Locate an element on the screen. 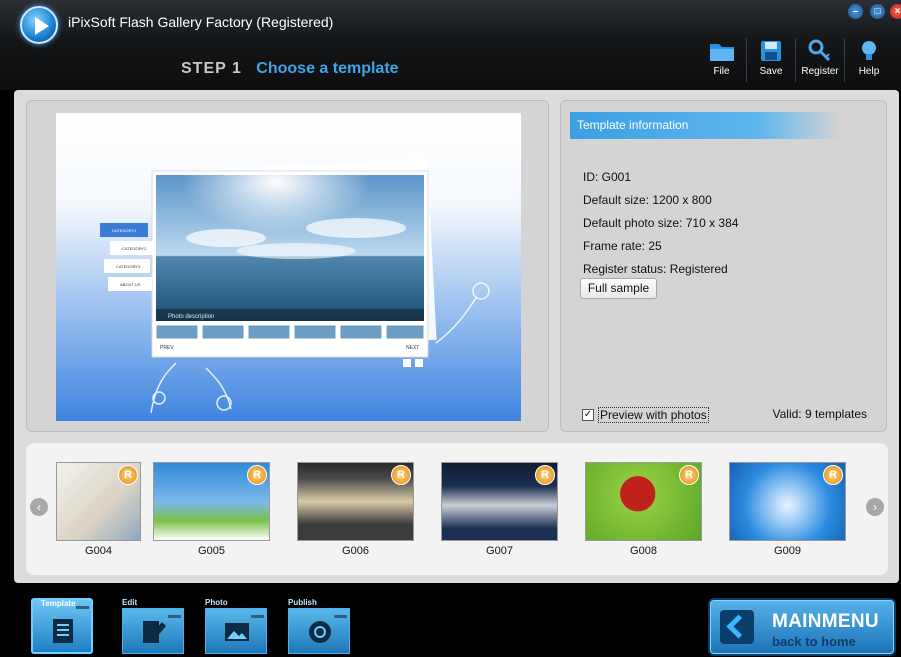 This screenshot has width=901, height=657. step-heading: STEP 1 Choose a template is located at coordinates (290, 69).